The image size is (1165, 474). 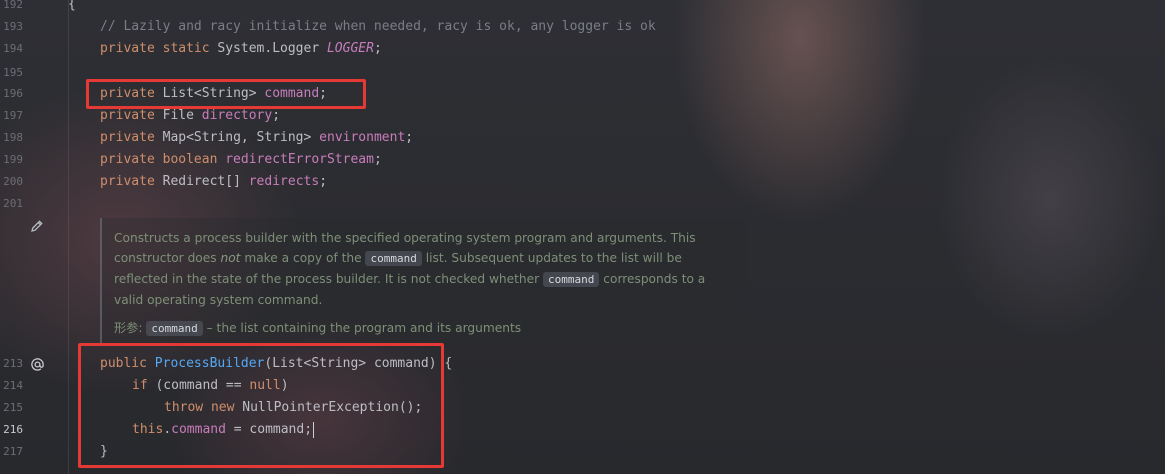 What do you see at coordinates (362, 137) in the screenshot?
I see `field: environment` at bounding box center [362, 137].